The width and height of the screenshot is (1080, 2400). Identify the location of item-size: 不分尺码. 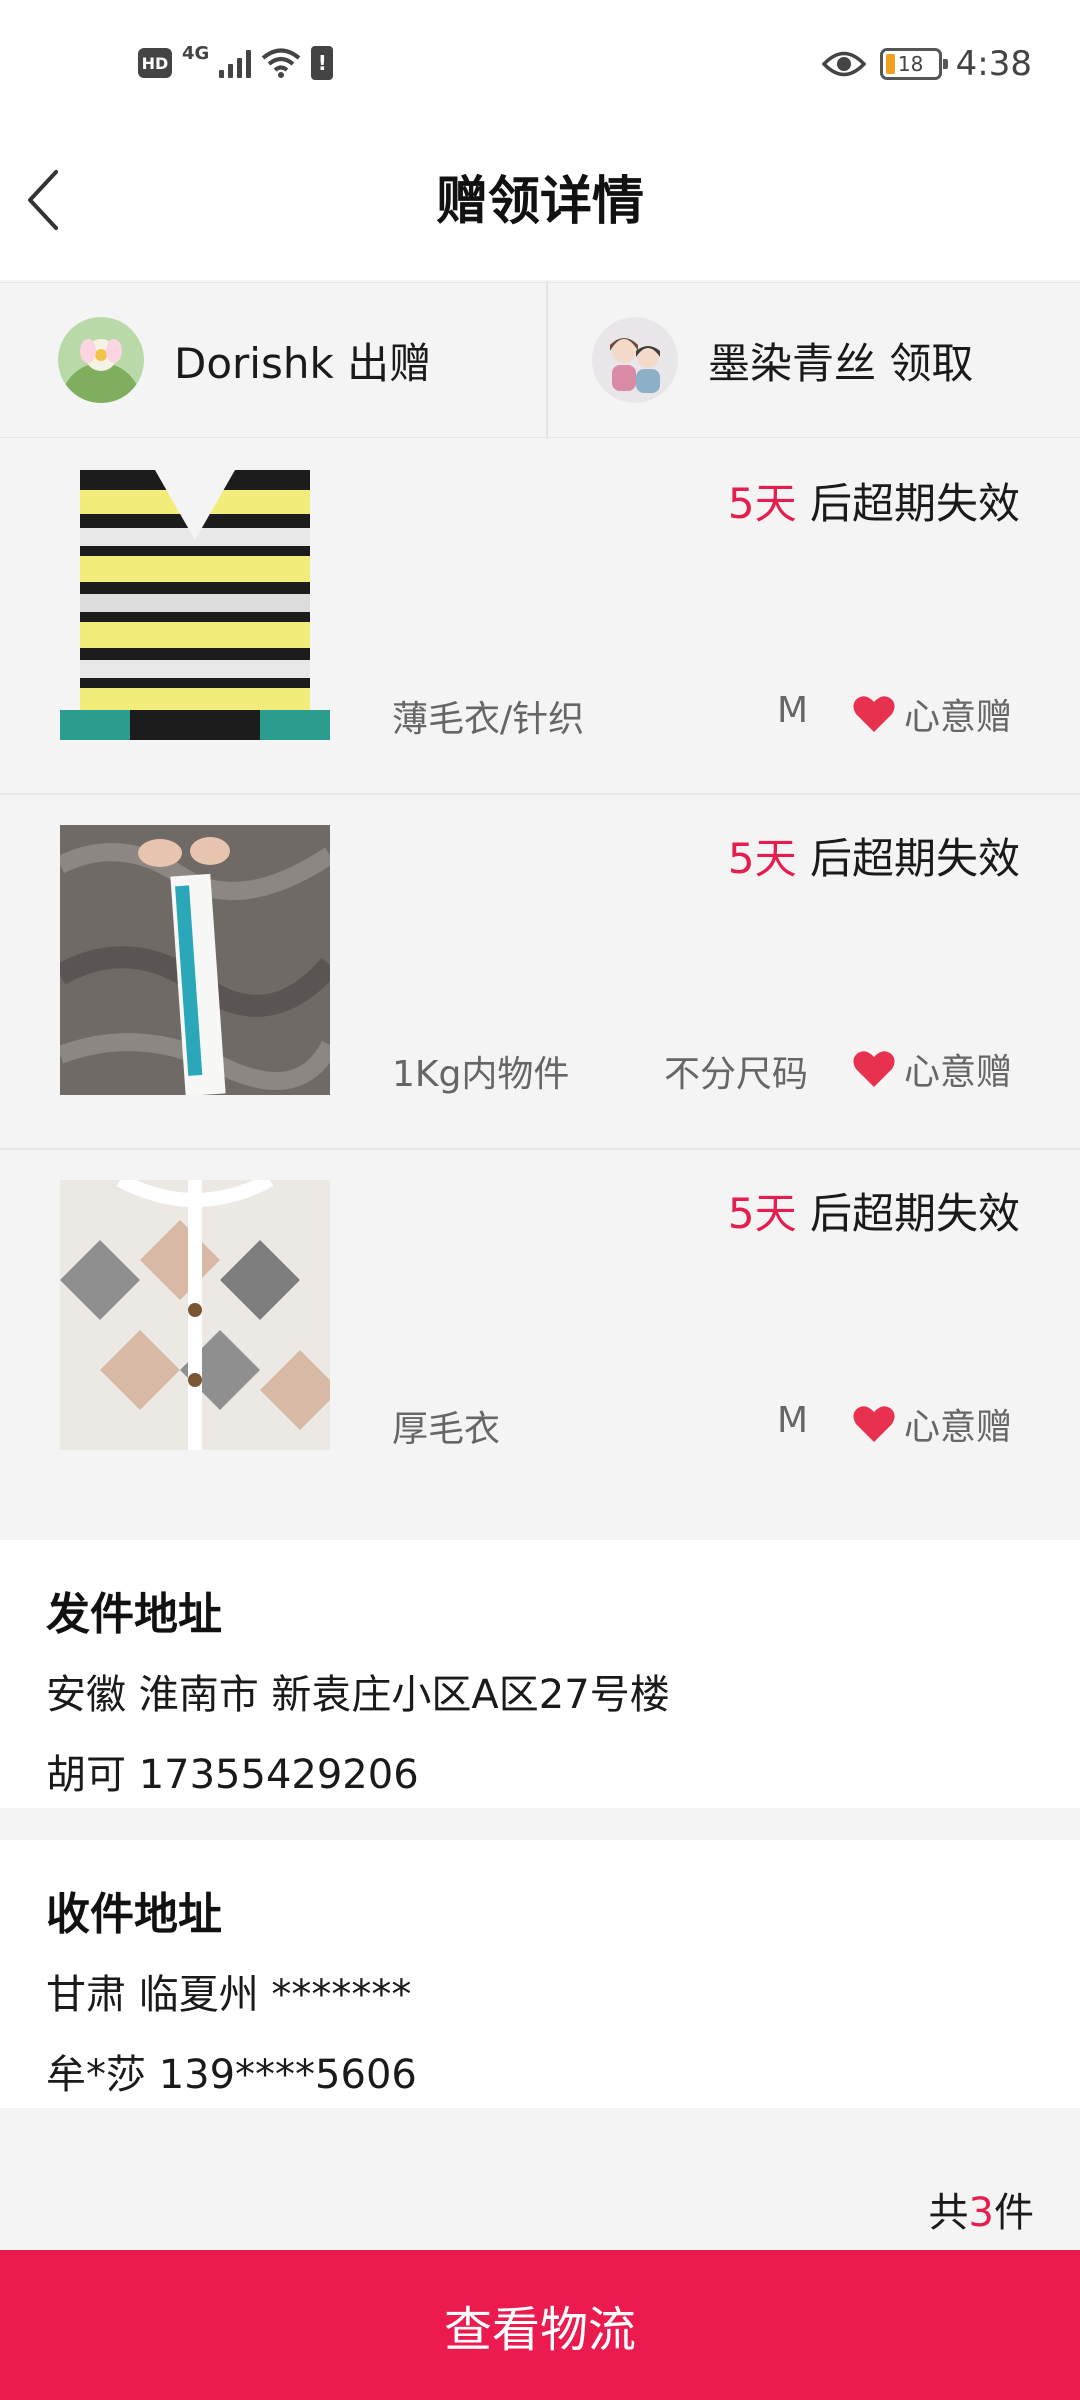
(735, 1074).